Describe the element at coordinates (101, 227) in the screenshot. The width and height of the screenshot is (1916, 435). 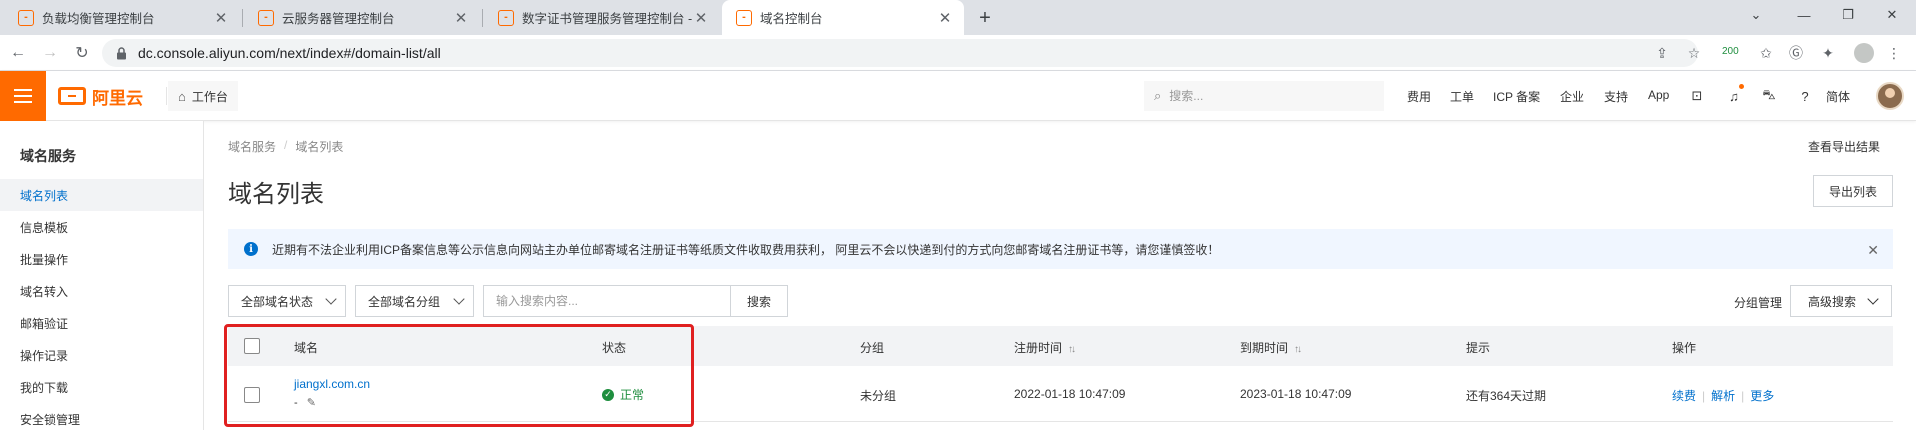
I see `sidebar-item-info-template: 信息模板` at that location.